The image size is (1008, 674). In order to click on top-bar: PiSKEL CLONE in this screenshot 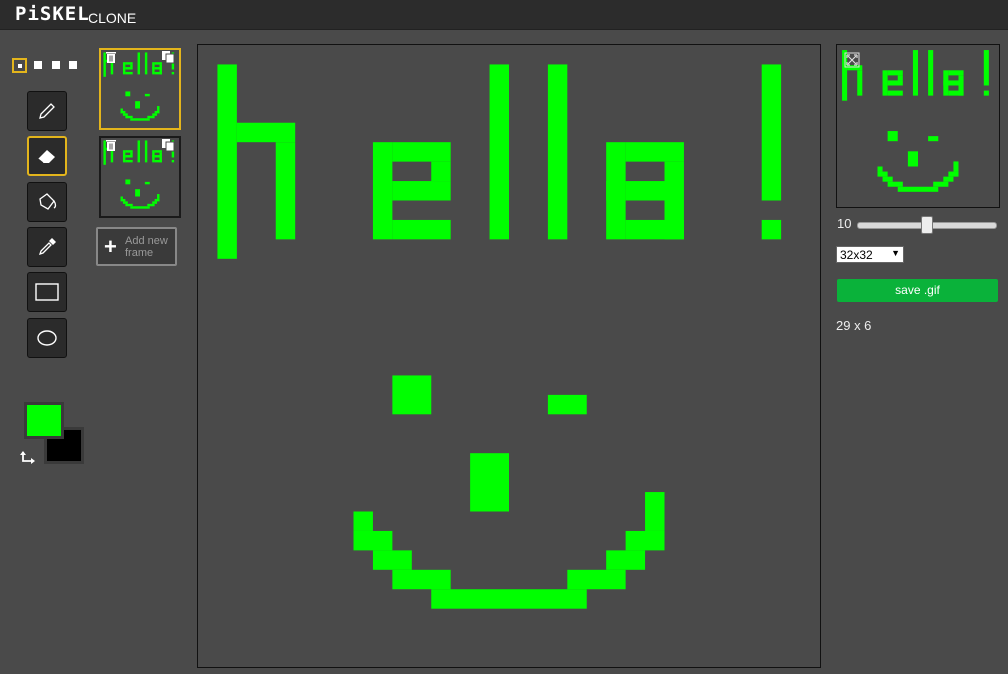, I will do `click(504, 15)`.